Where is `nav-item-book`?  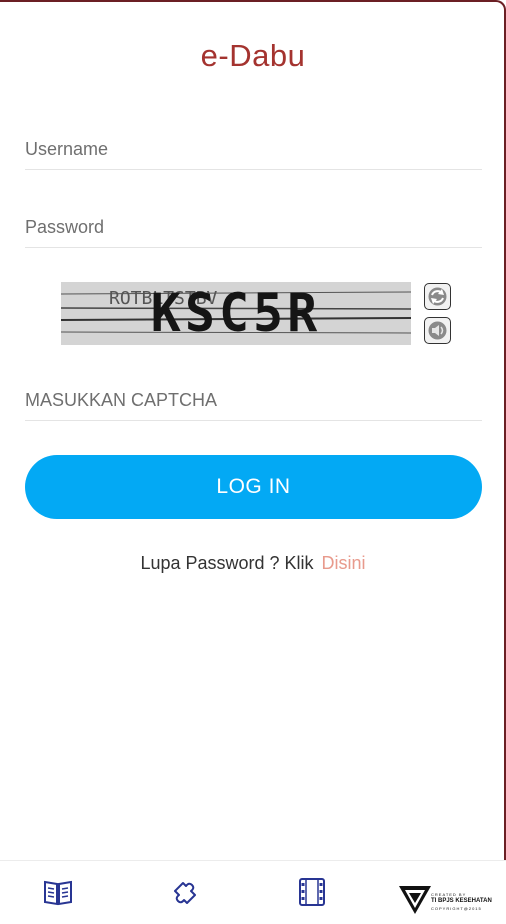
nav-item-book is located at coordinates (63, 892).